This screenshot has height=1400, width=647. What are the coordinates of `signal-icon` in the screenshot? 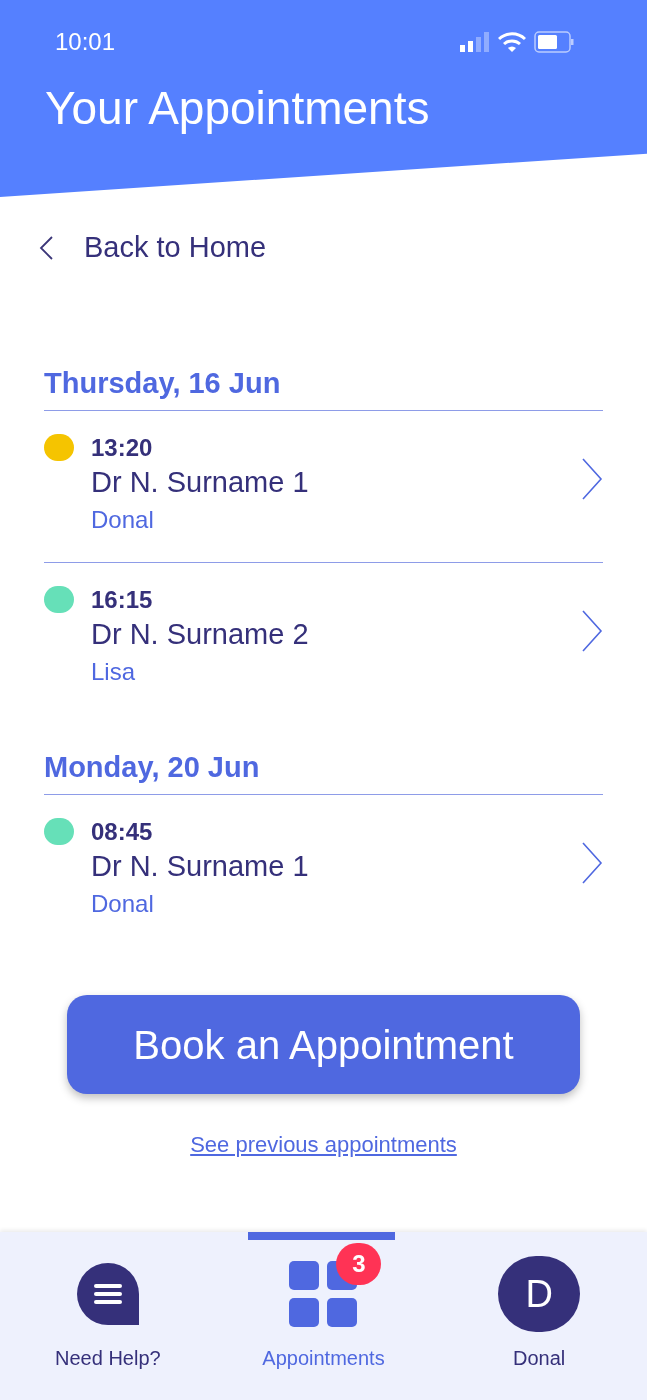 It's located at (475, 42).